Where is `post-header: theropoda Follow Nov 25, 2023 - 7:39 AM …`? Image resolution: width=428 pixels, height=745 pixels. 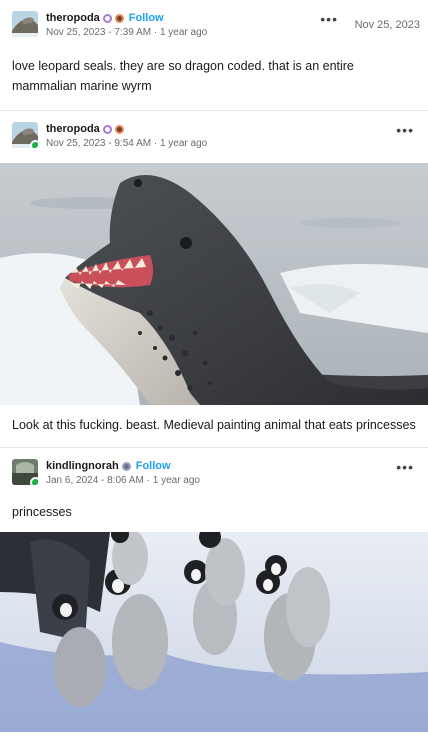
post-header: theropoda Follow Nov 25, 2023 - 7:39 AM … is located at coordinates (214, 22).